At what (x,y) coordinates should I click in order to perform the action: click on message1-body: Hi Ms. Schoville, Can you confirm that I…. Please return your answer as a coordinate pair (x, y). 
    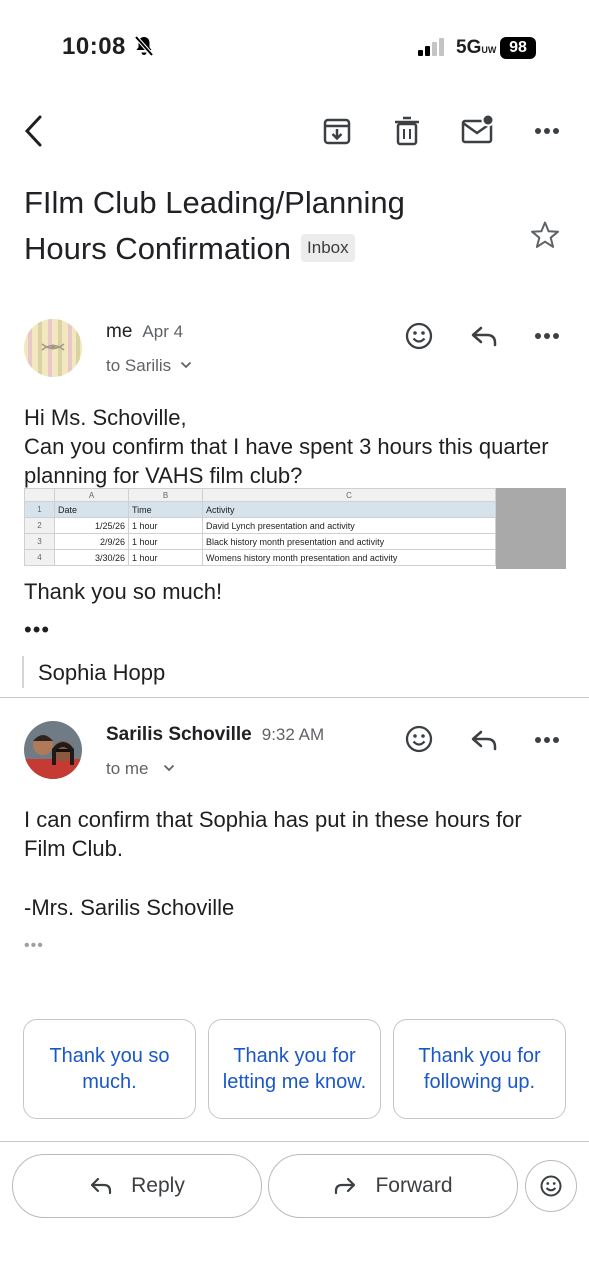
    Looking at the image, I should click on (294, 446).